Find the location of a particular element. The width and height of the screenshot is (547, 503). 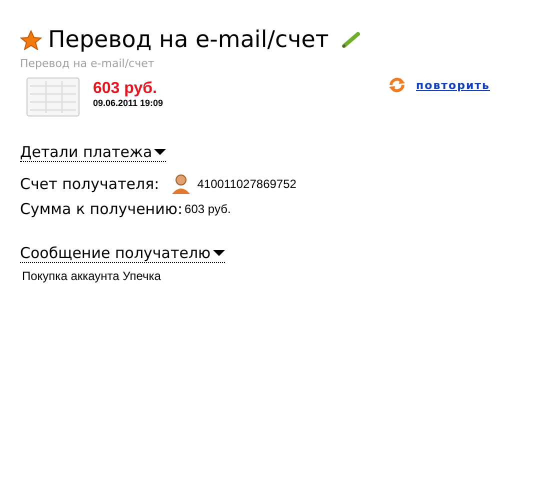

section-toggle: Сообщение получателю is located at coordinates (122, 253).